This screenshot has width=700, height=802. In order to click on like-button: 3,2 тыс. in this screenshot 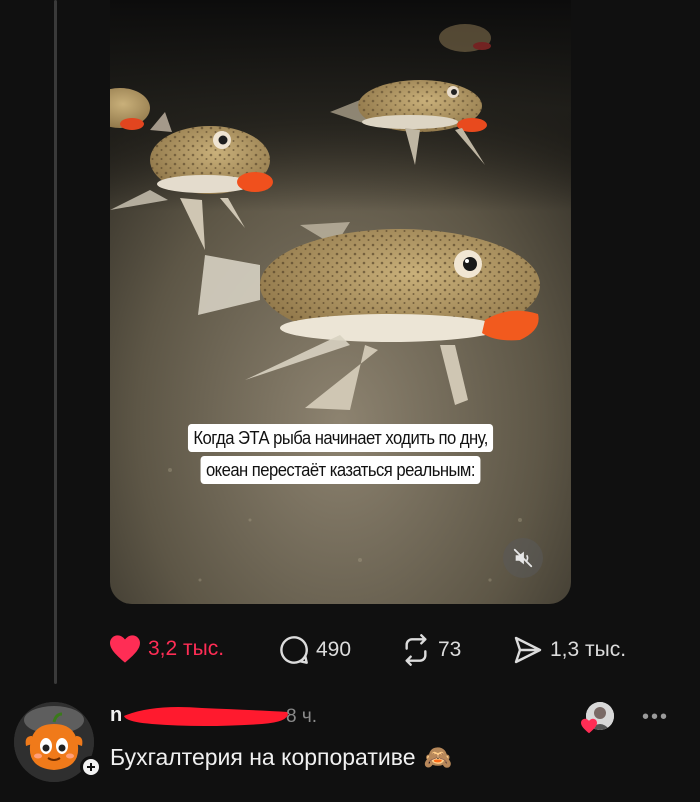, I will do `click(166, 649)`.